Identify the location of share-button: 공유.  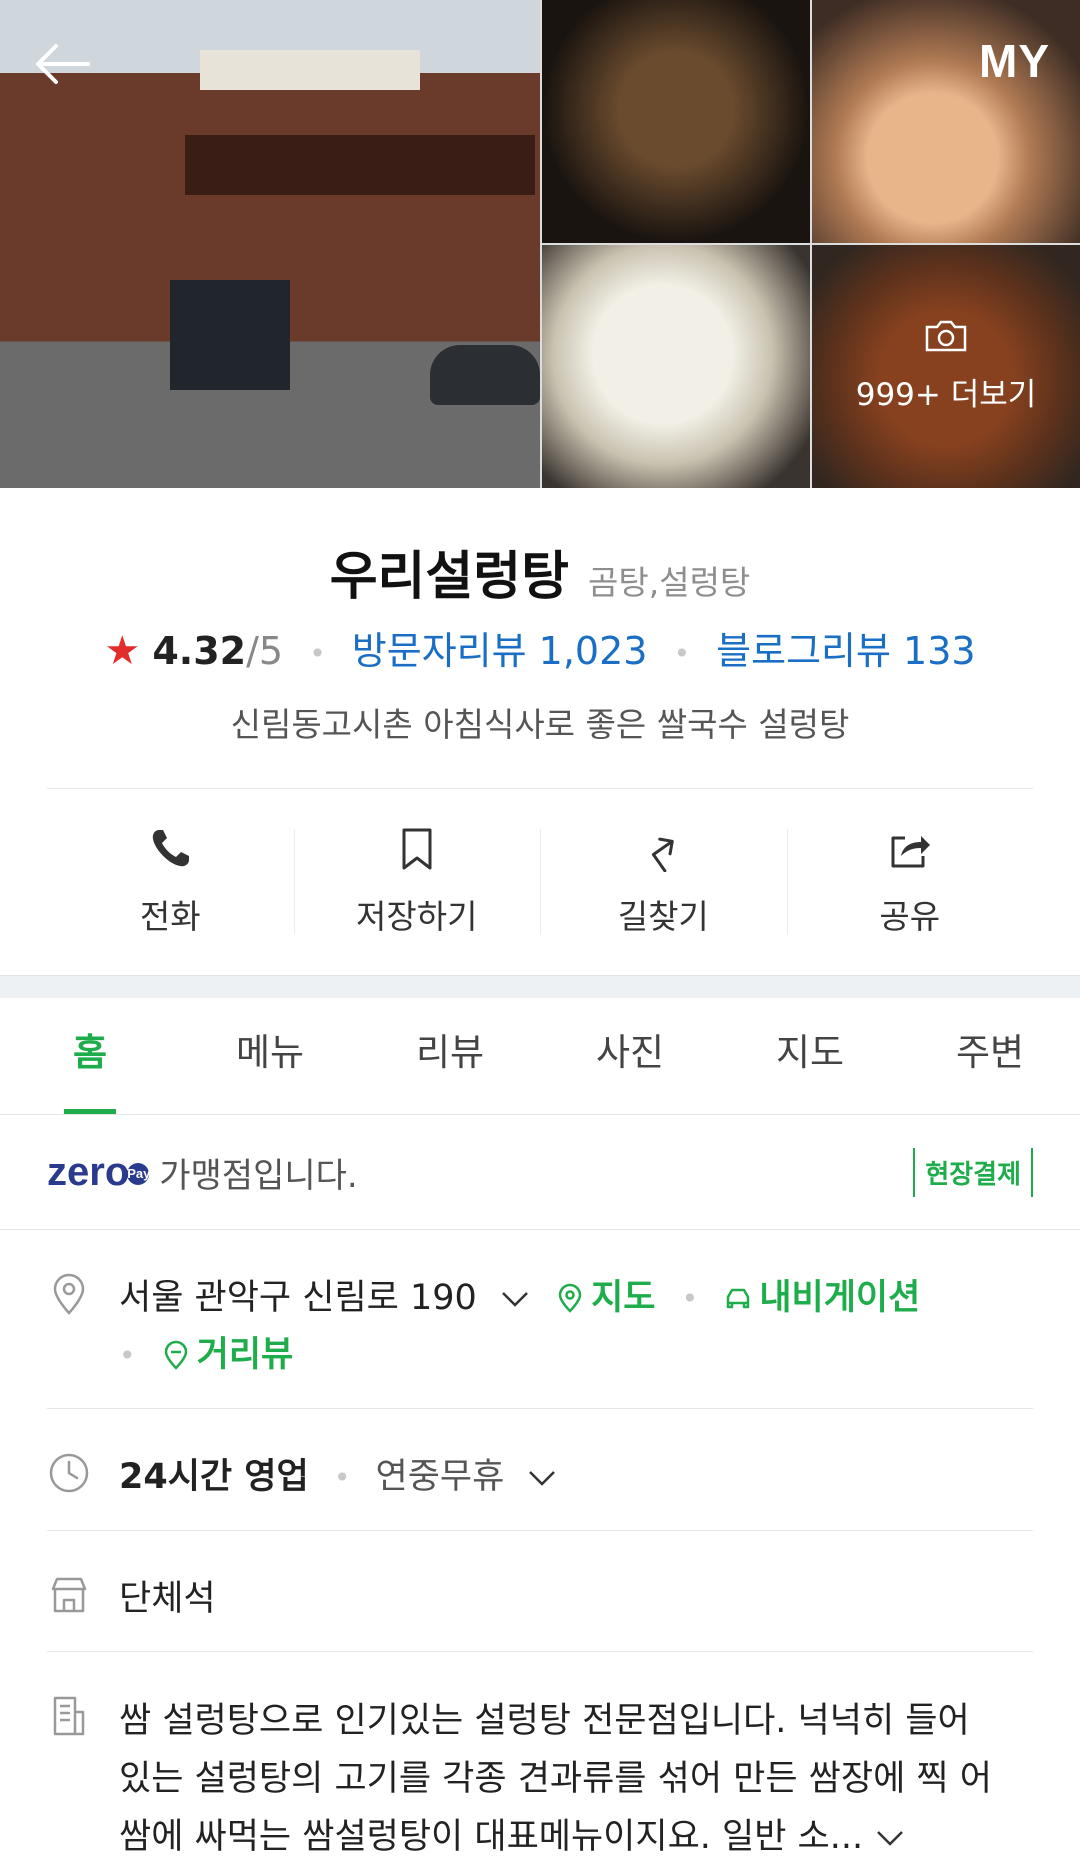
(910, 882).